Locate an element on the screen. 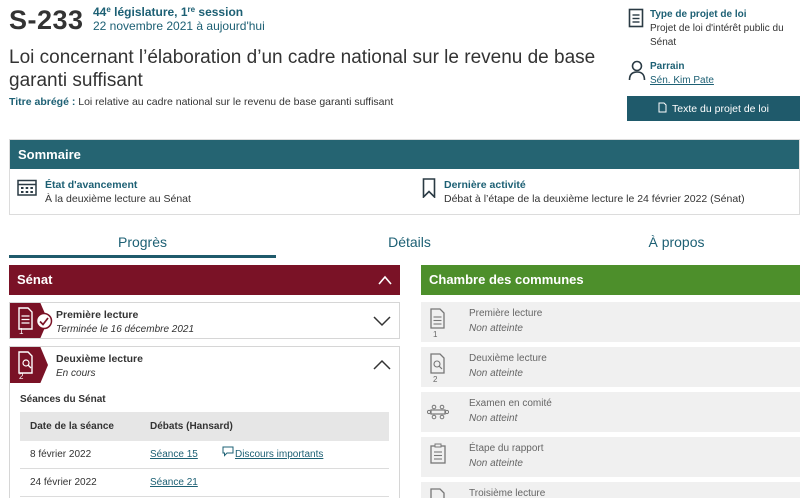  sponsor-block: Parrain Sén. Kim Pate is located at coordinates (671, 74).